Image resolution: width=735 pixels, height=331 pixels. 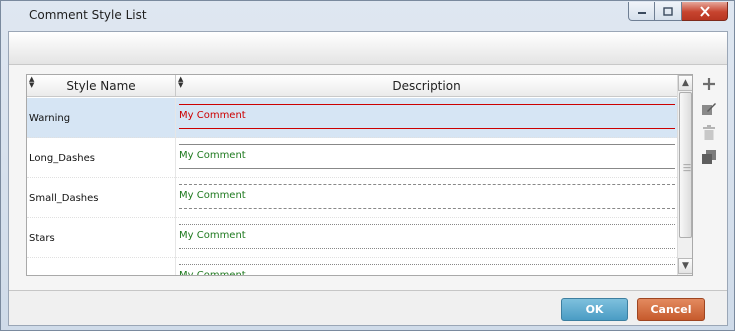 I want to click on style-name-cell: Stars, so click(x=101, y=238).